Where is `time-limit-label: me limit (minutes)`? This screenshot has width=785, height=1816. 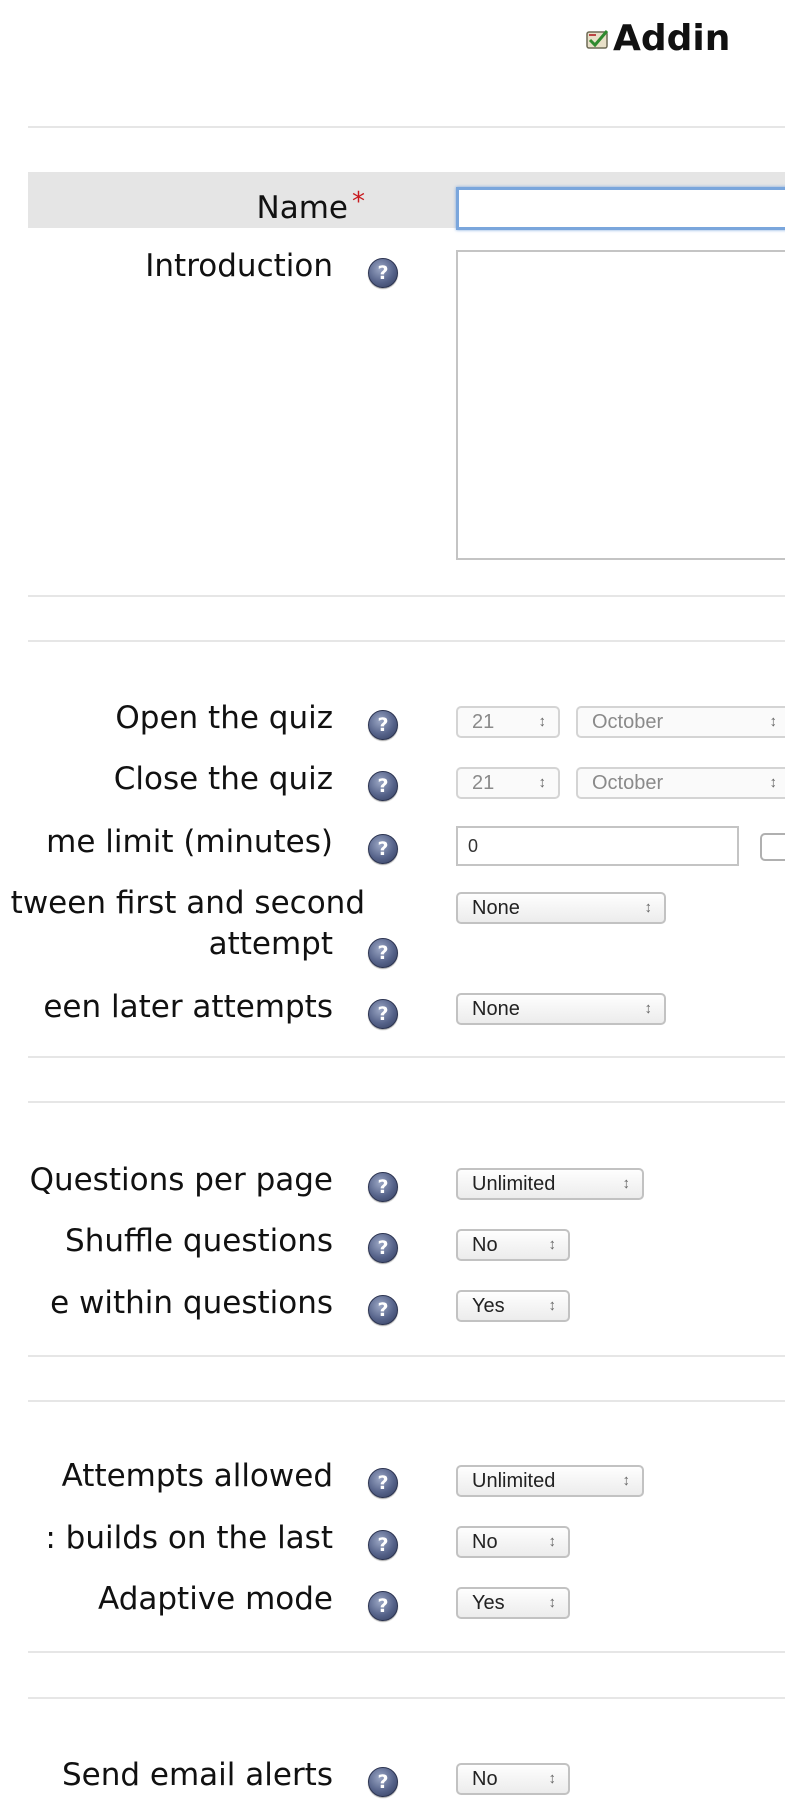 time-limit-label: me limit (minutes) is located at coordinates (189, 842).